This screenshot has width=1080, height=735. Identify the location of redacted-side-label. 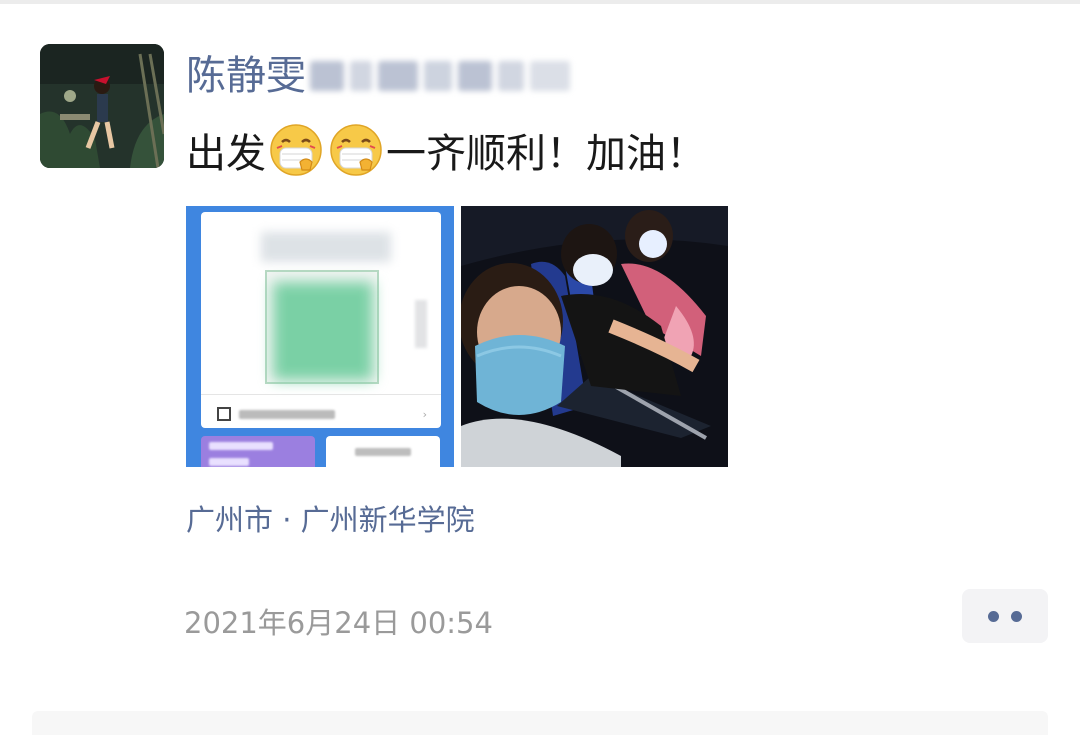
(421, 324).